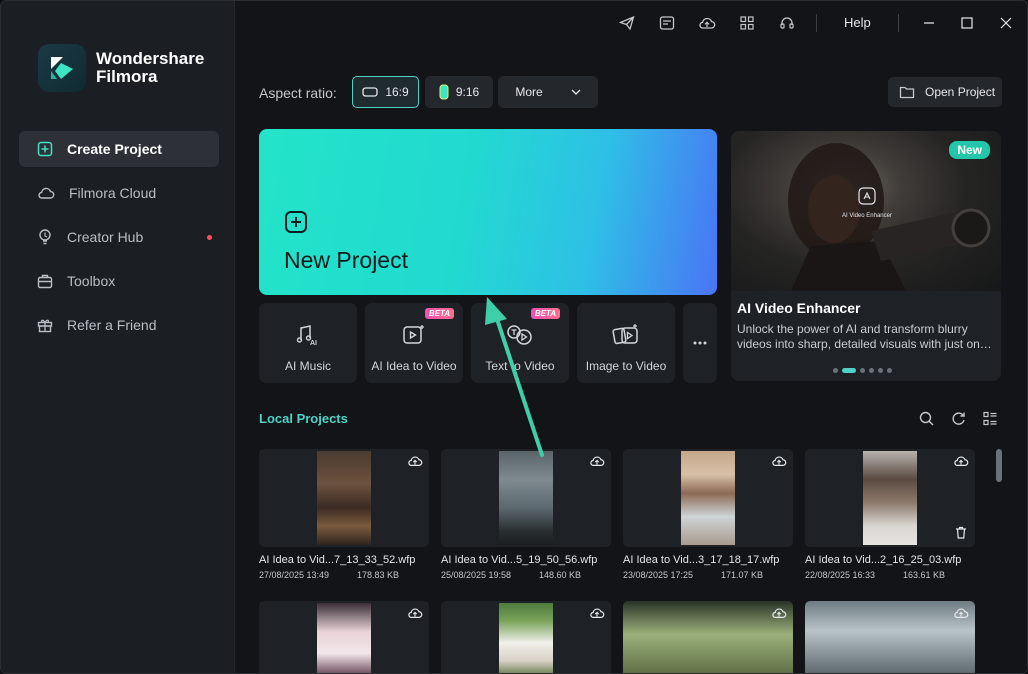  What do you see at coordinates (929, 23) in the screenshot?
I see `minimize-icon` at bounding box center [929, 23].